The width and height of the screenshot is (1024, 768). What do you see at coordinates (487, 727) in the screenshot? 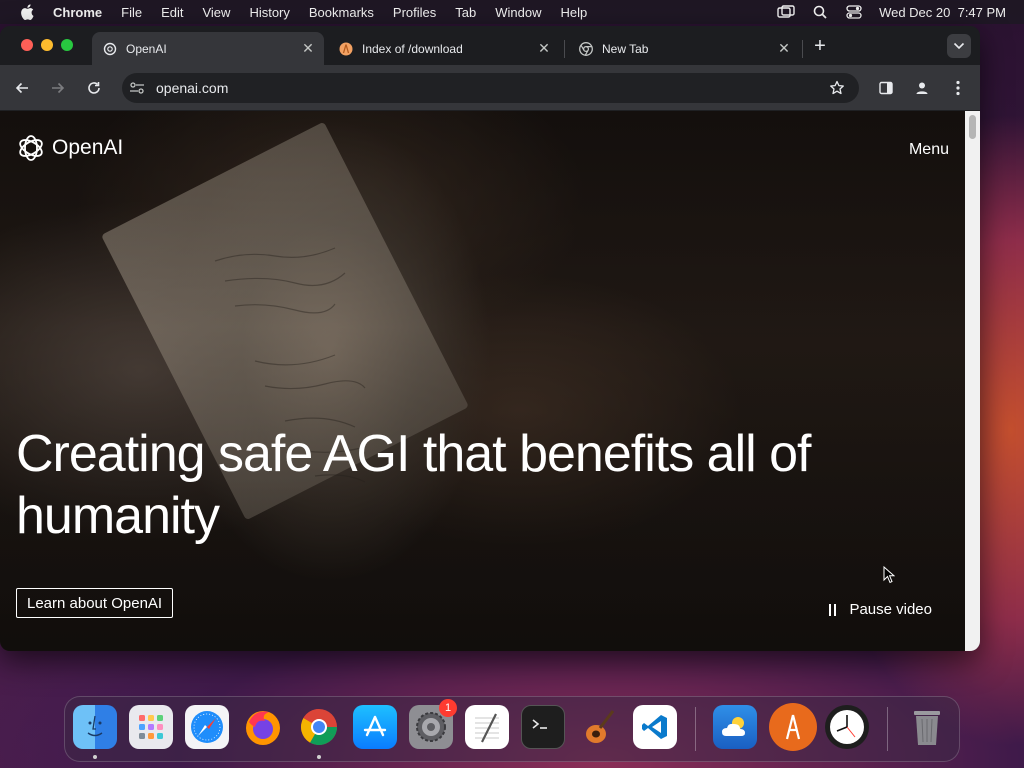
I see `dock-textedit-icon` at bounding box center [487, 727].